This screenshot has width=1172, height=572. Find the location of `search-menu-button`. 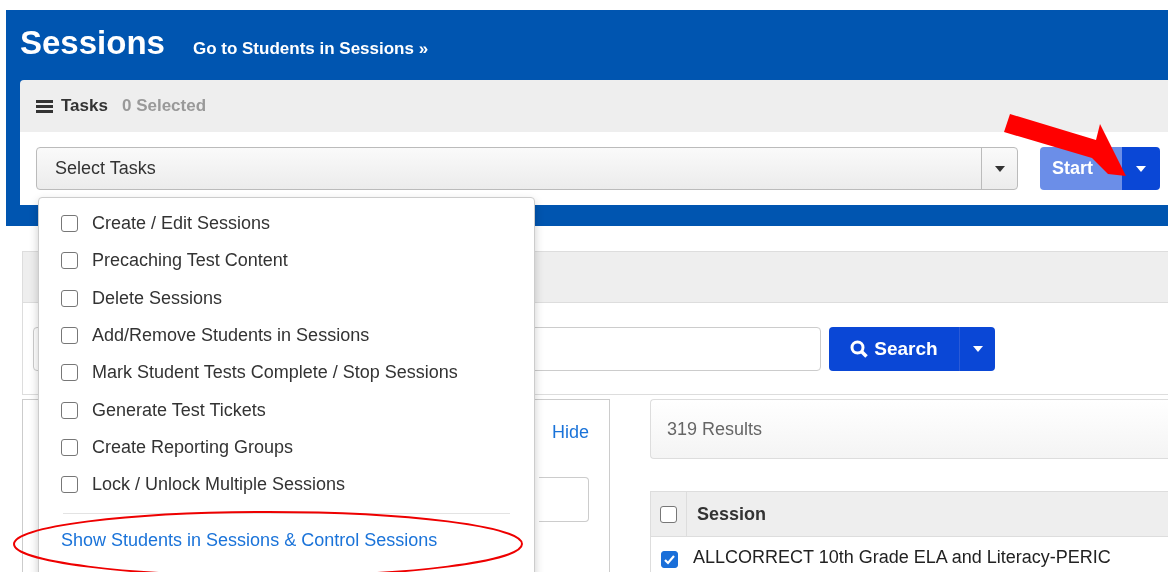

search-menu-button is located at coordinates (977, 348).